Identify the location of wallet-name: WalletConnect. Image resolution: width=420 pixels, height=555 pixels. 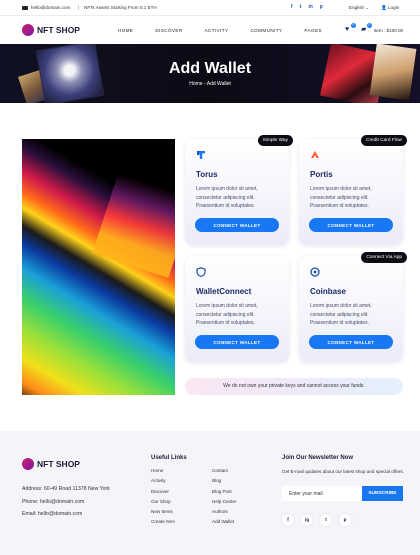
(224, 291).